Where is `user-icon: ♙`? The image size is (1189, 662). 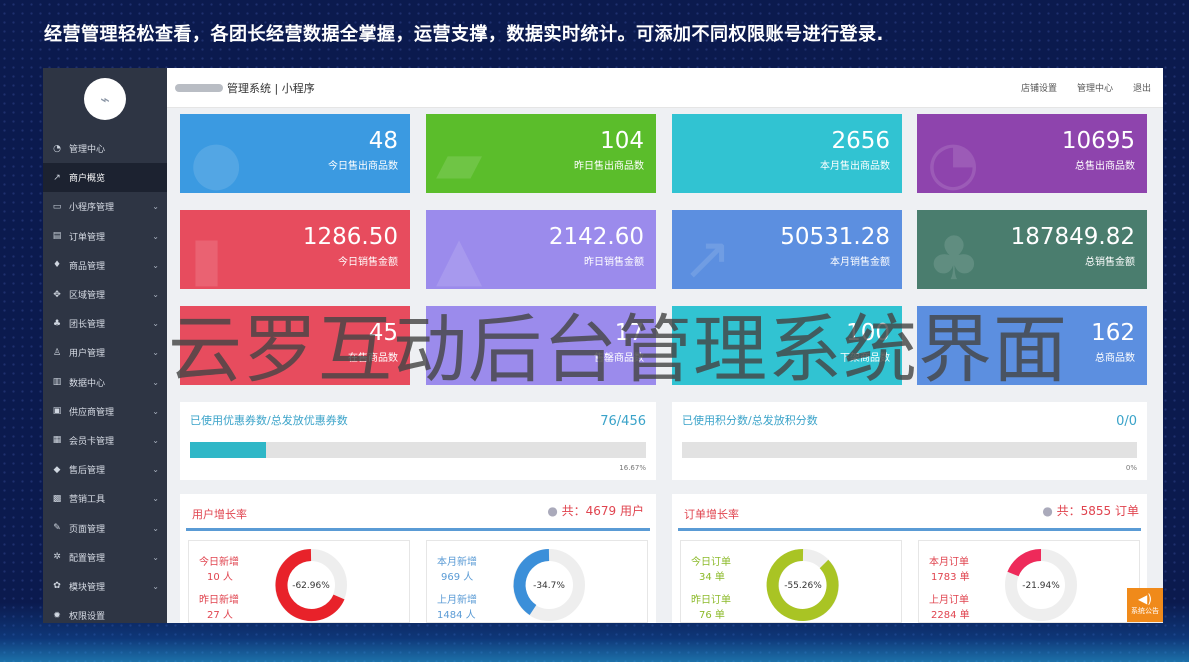 user-icon: ♙ is located at coordinates (57, 352).